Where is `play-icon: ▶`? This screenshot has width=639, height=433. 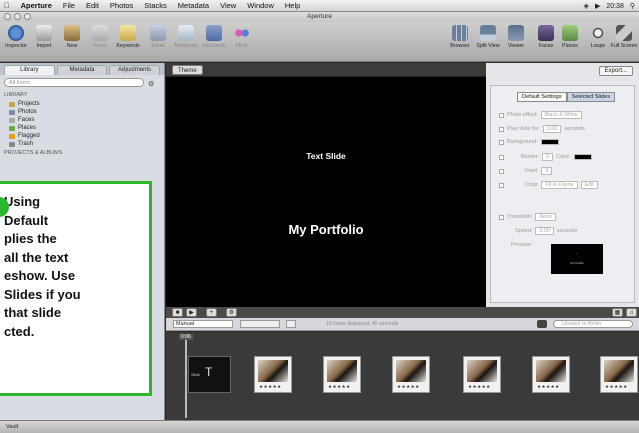
play-icon: ▶ is located at coordinates (191, 312).